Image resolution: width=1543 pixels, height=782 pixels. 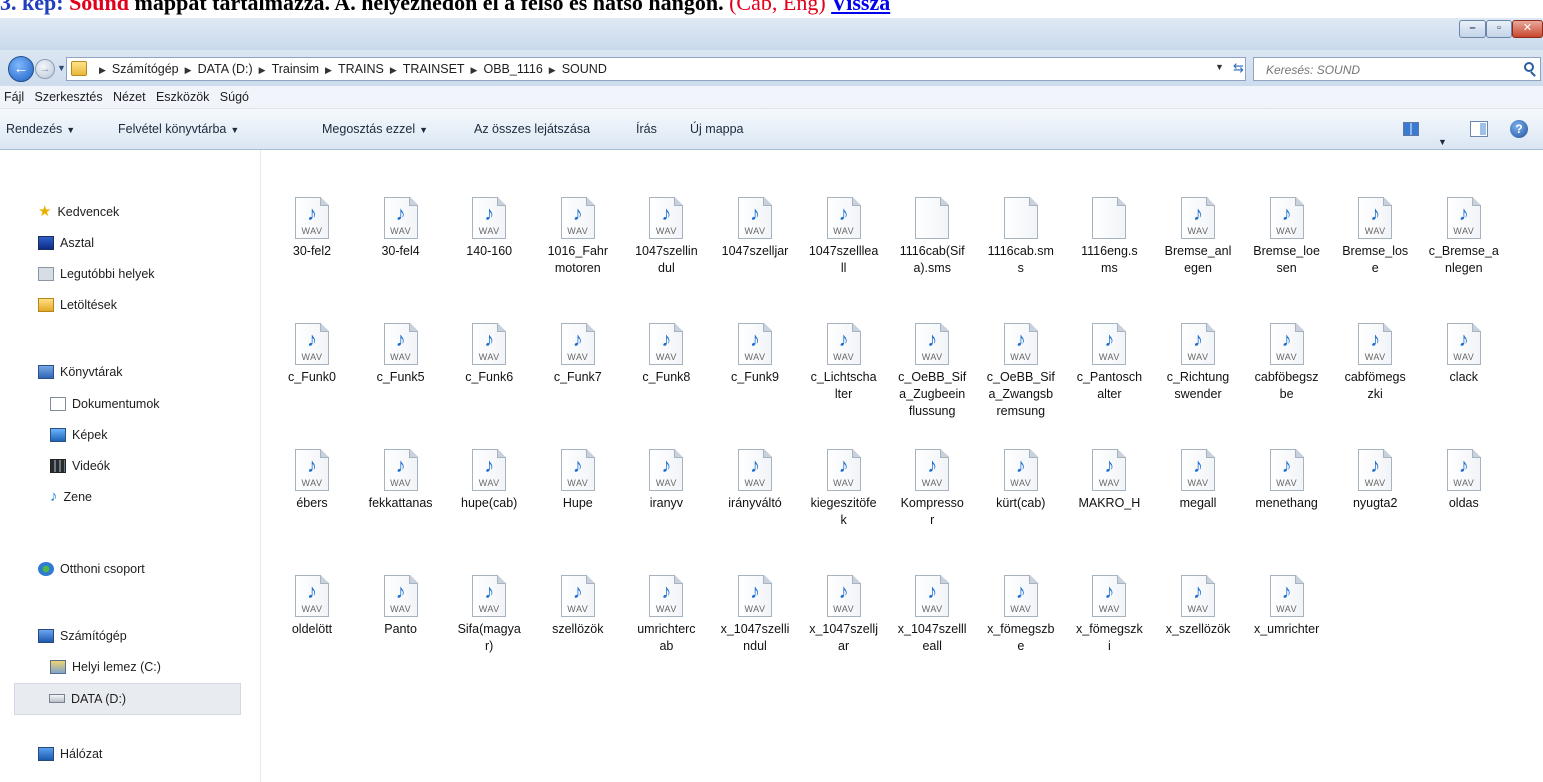 What do you see at coordinates (401, 480) in the screenshot?
I see `file-item: ♪ WAV fekkattanas` at bounding box center [401, 480].